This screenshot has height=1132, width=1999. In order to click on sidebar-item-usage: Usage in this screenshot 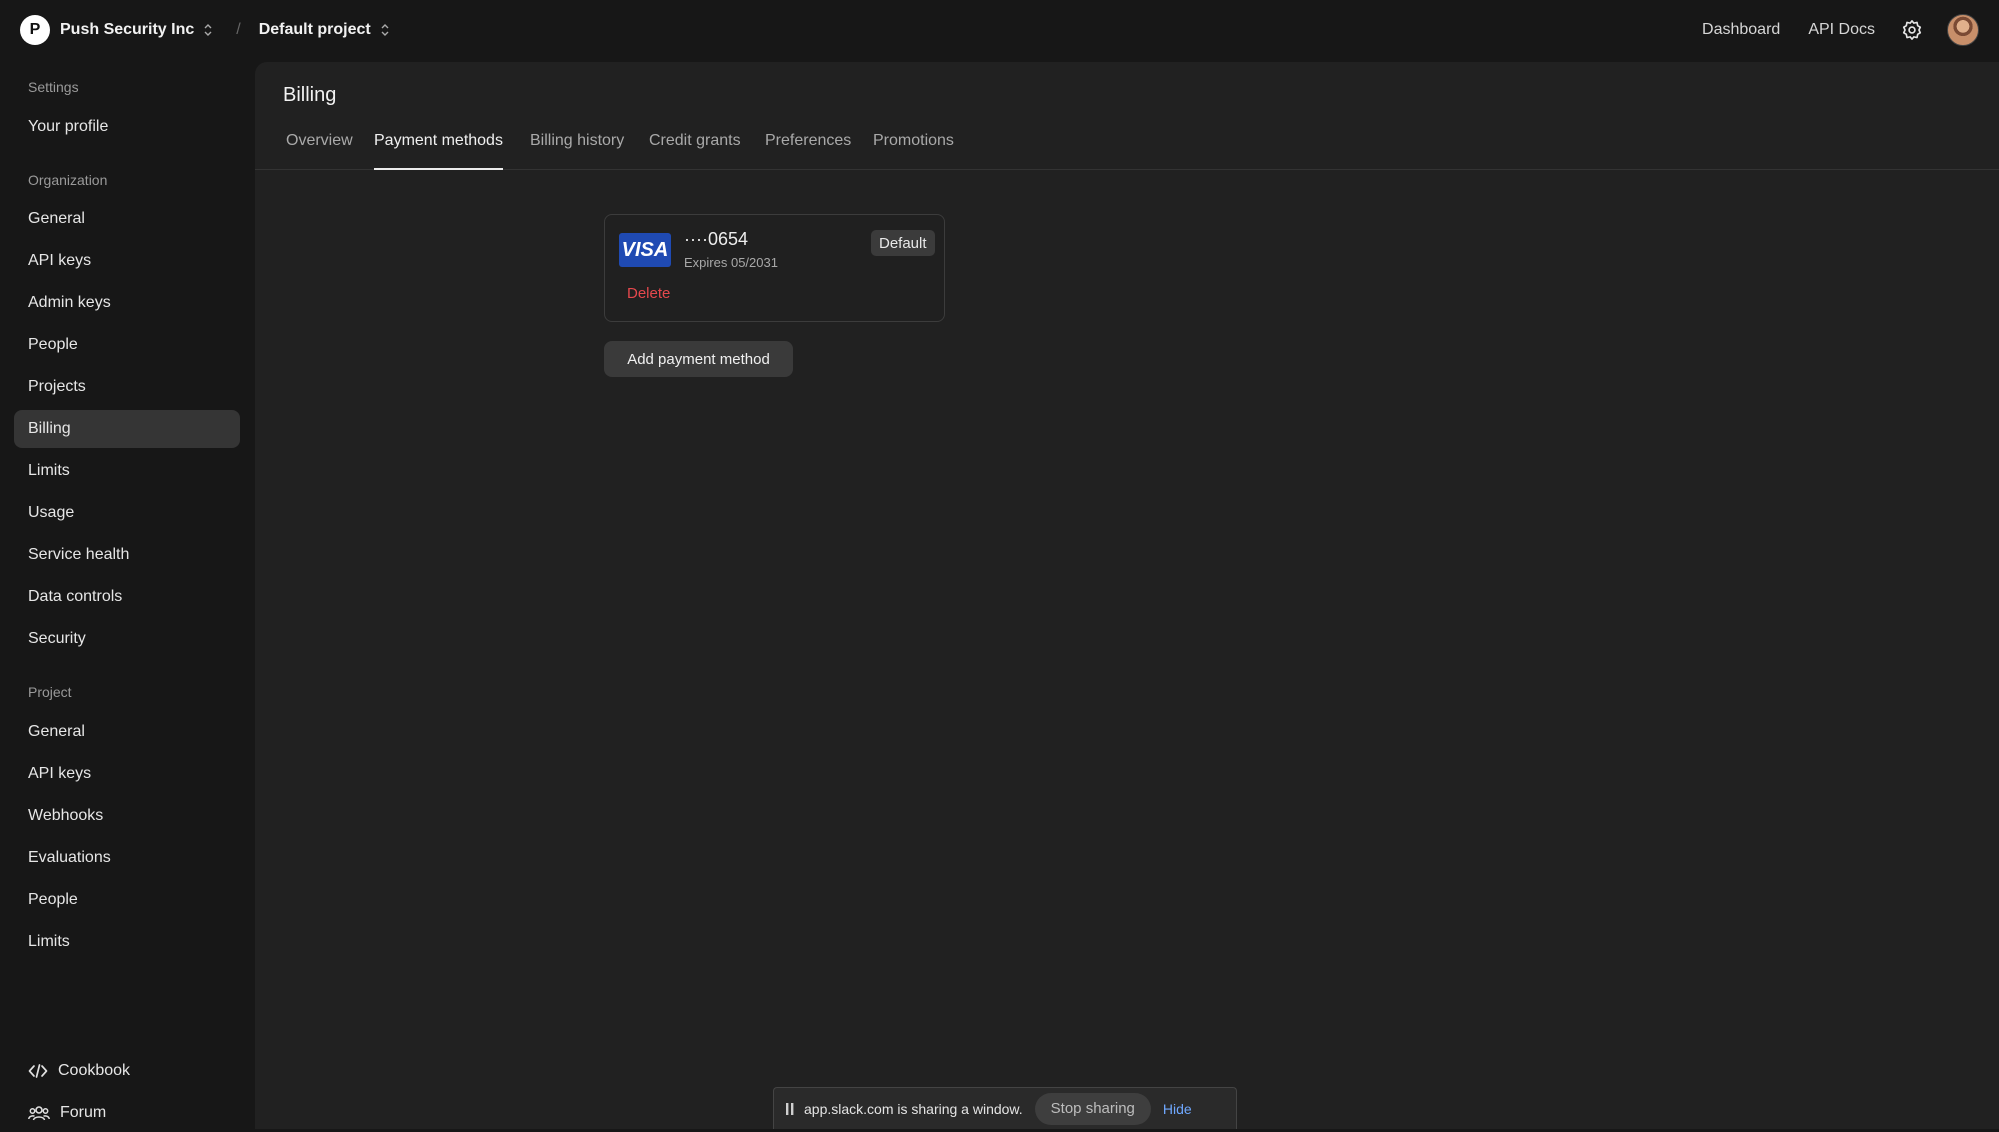, I will do `click(127, 513)`.